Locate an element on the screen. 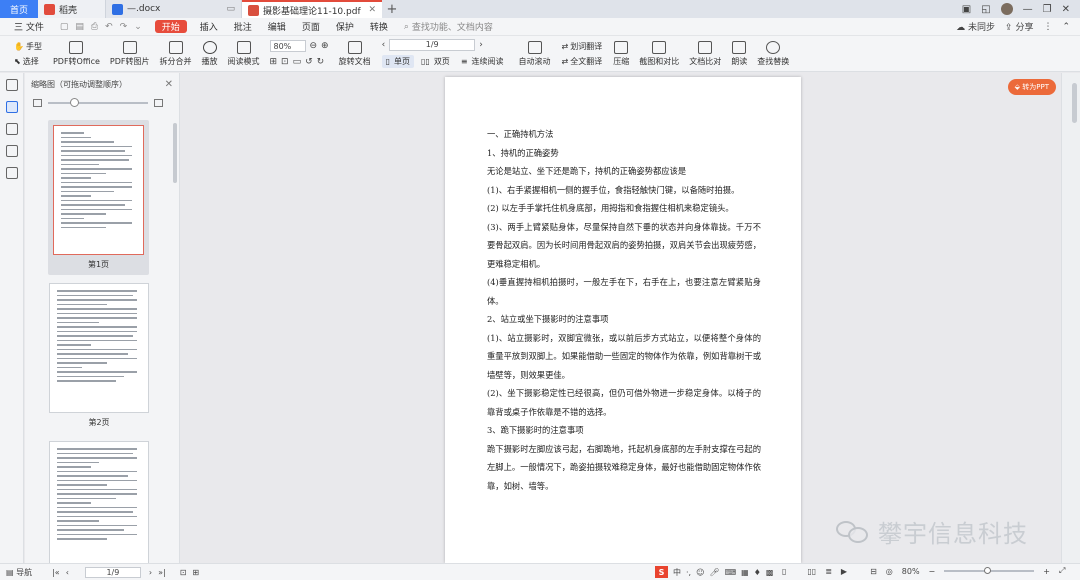 The height and width of the screenshot is (580, 1080). auto-scroll-button: 自动滚动 is located at coordinates (535, 54).